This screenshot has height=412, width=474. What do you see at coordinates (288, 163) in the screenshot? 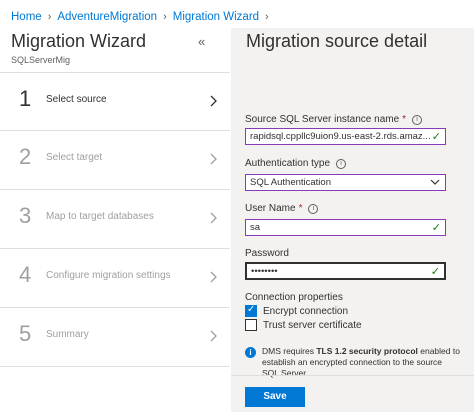
I see `label-text: Authentication type` at bounding box center [288, 163].